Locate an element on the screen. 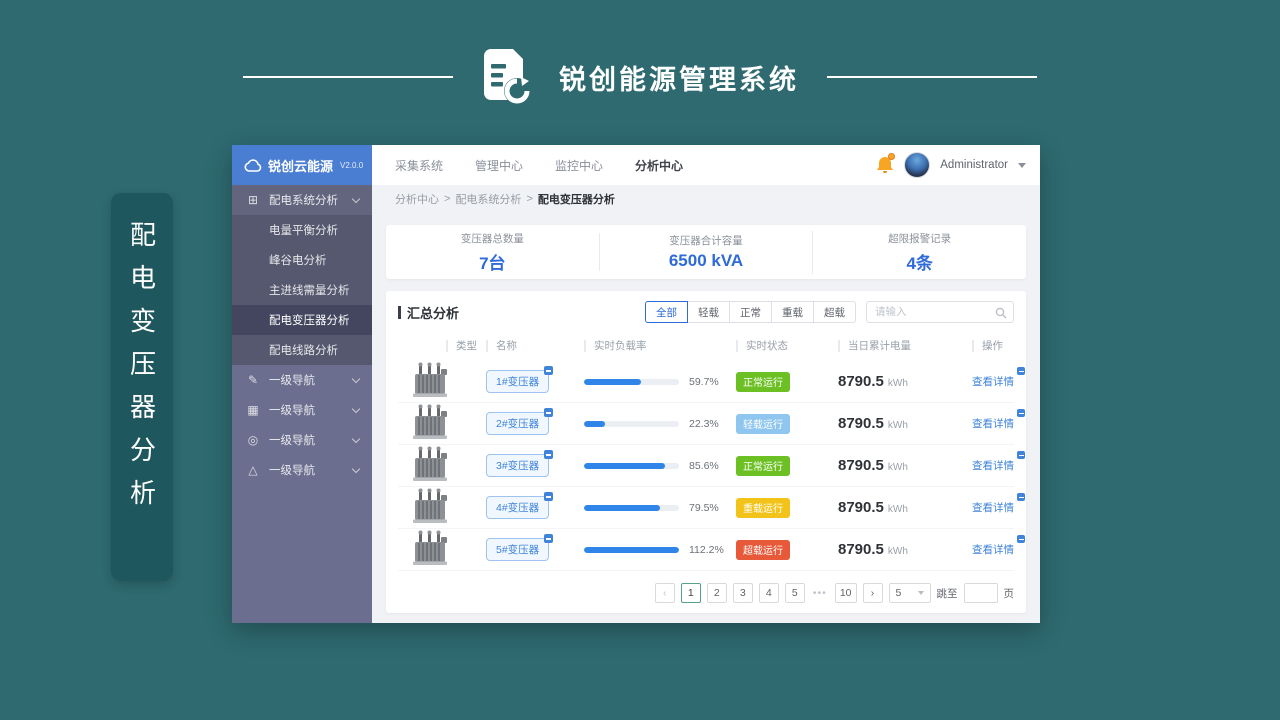  filter-all-button: 全部 is located at coordinates (666, 312).